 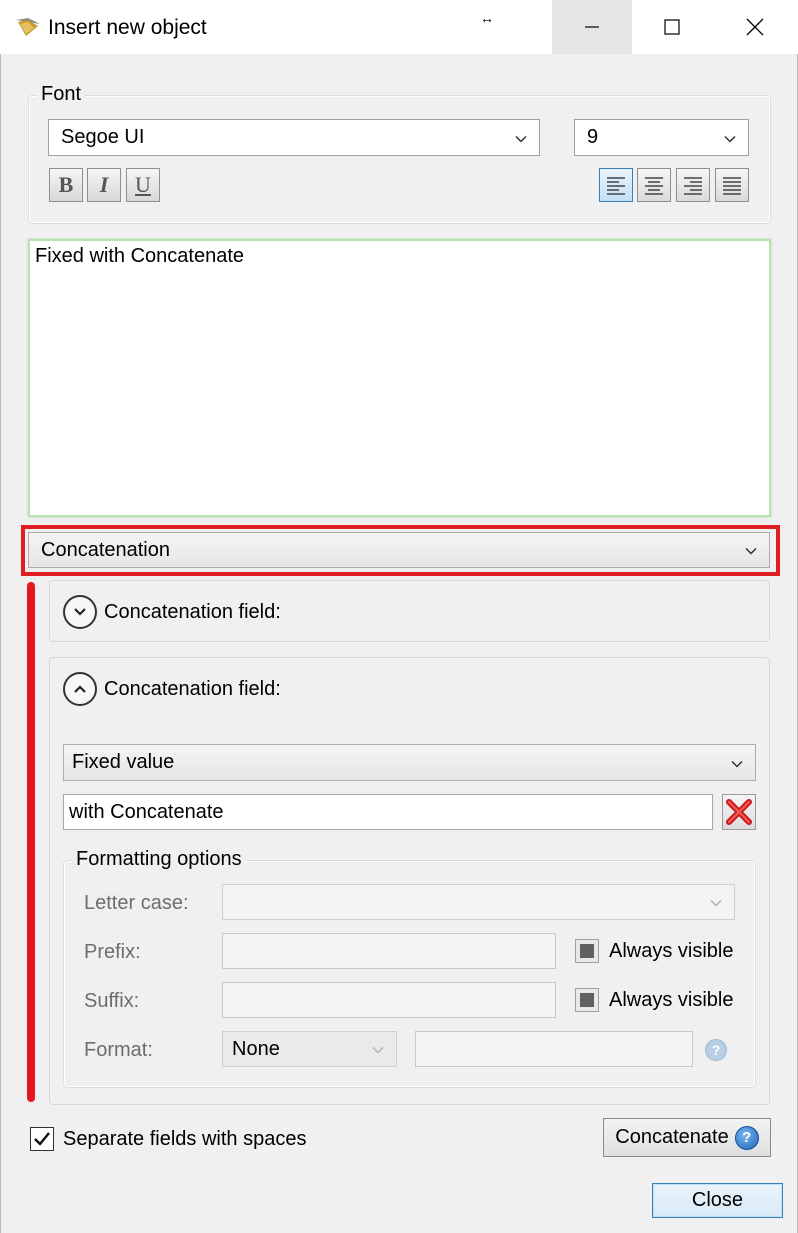 What do you see at coordinates (671, 951) in the screenshot?
I see `prefix-always-visible-label: Always visible` at bounding box center [671, 951].